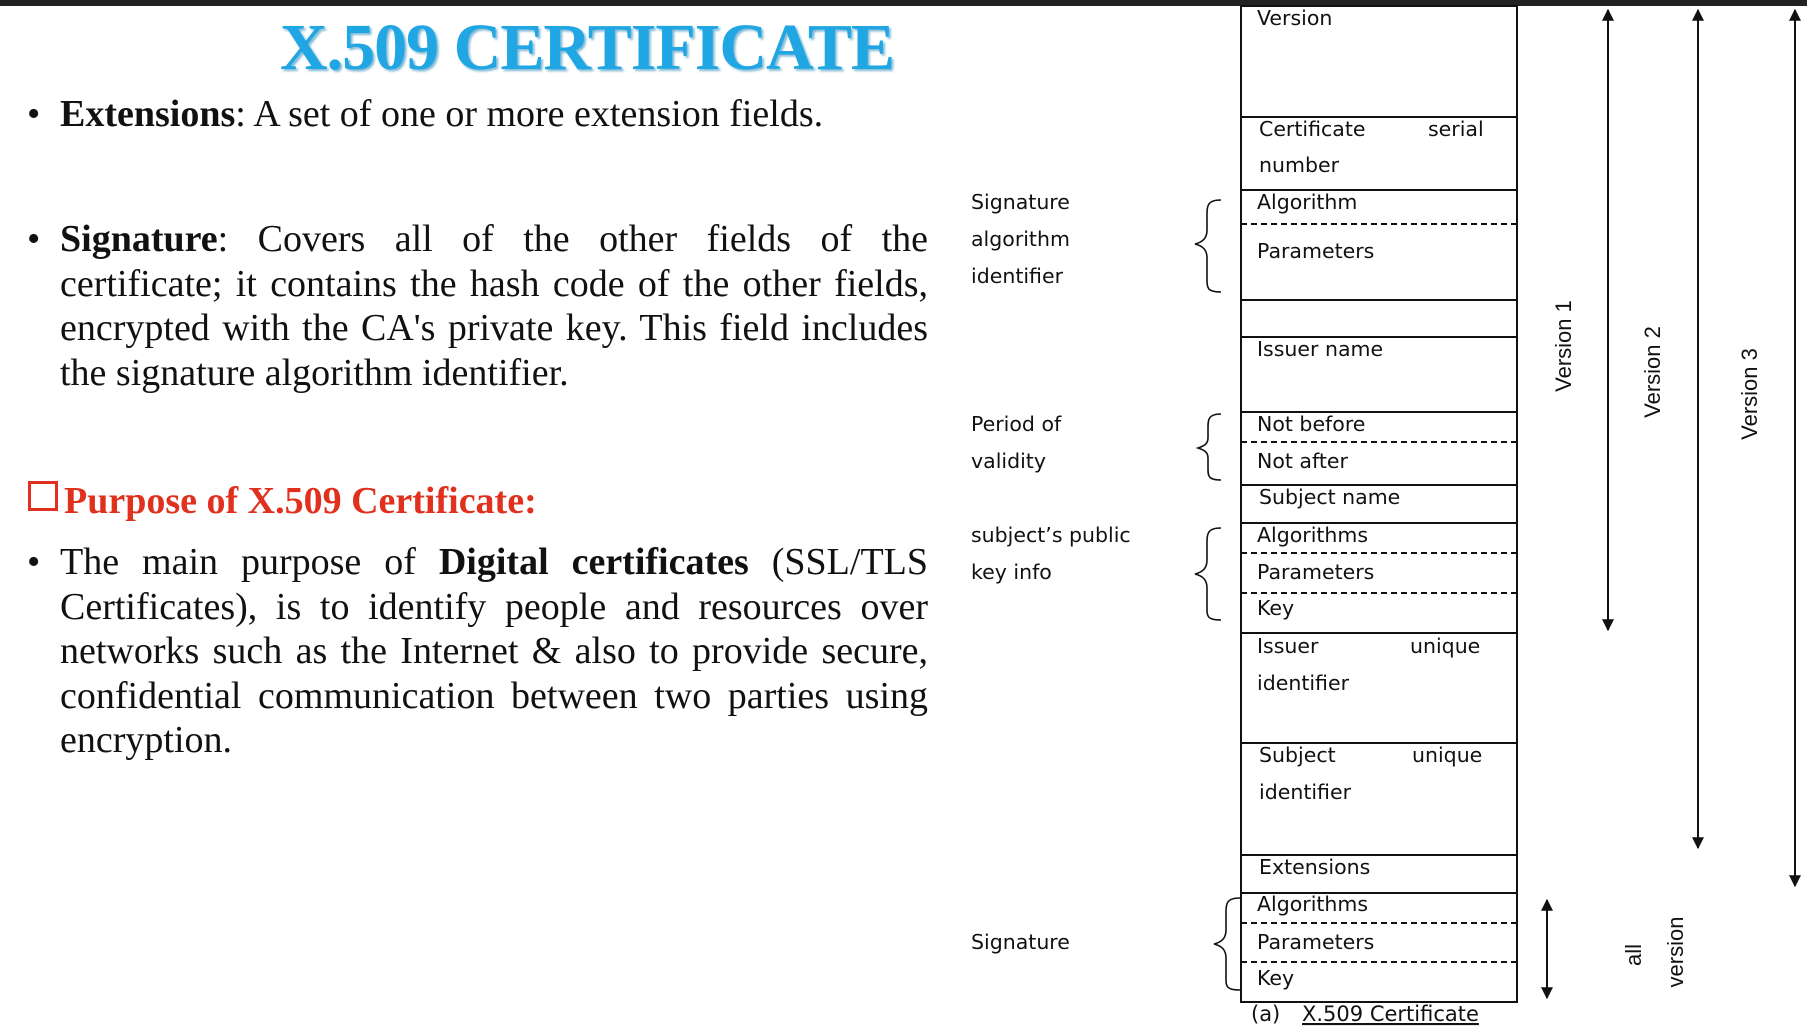 The height and width of the screenshot is (1026, 1807). Describe the element at coordinates (1447, 755) in the screenshot. I see `field-subject-uid-word2: unique` at that location.